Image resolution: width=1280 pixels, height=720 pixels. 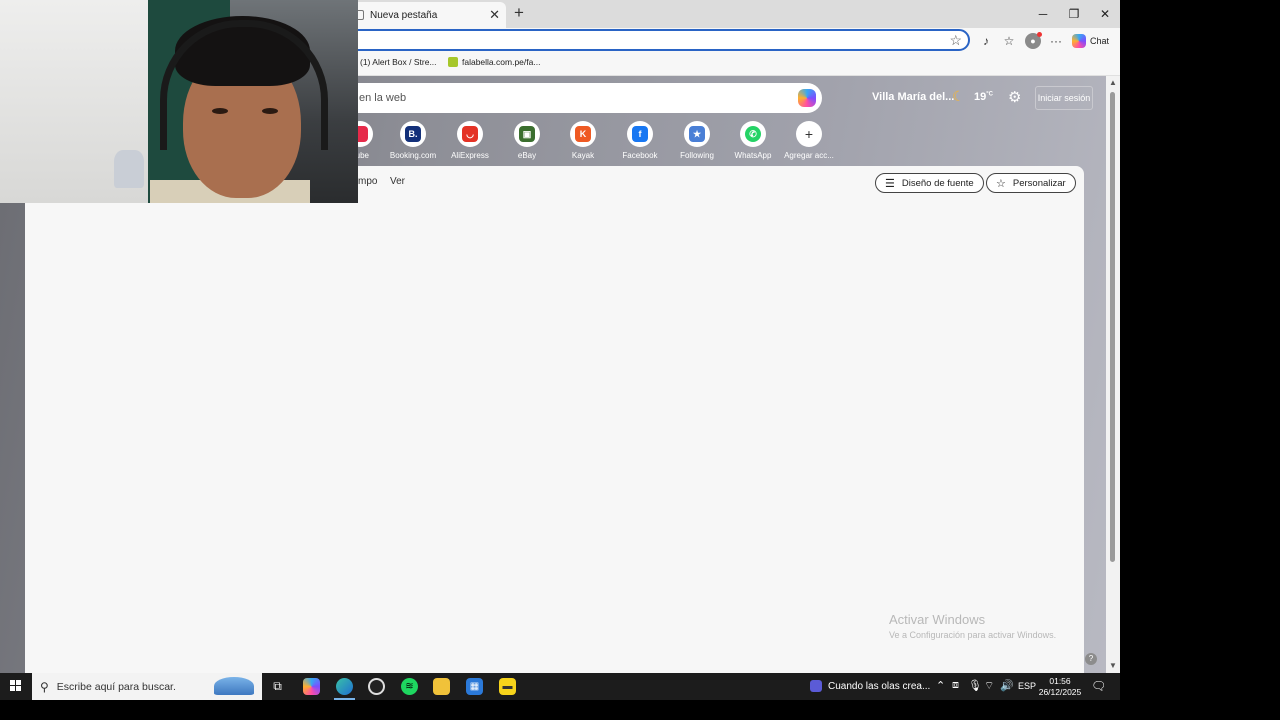 I want to click on quick-link-facebook: f Facebook, so click(x=640, y=140).